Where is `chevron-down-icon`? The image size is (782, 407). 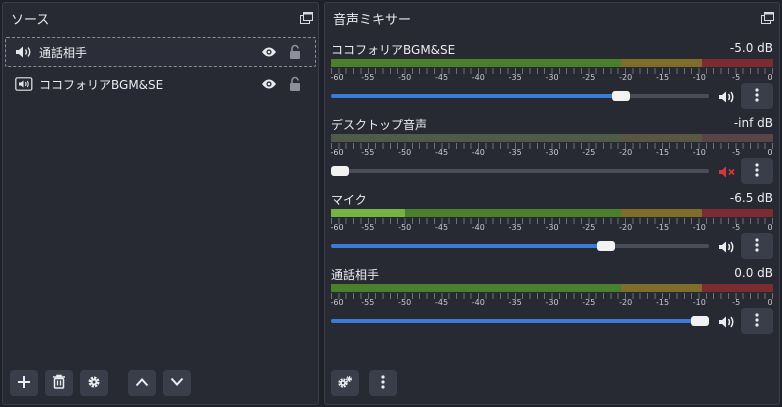
chevron-down-icon is located at coordinates (177, 383).